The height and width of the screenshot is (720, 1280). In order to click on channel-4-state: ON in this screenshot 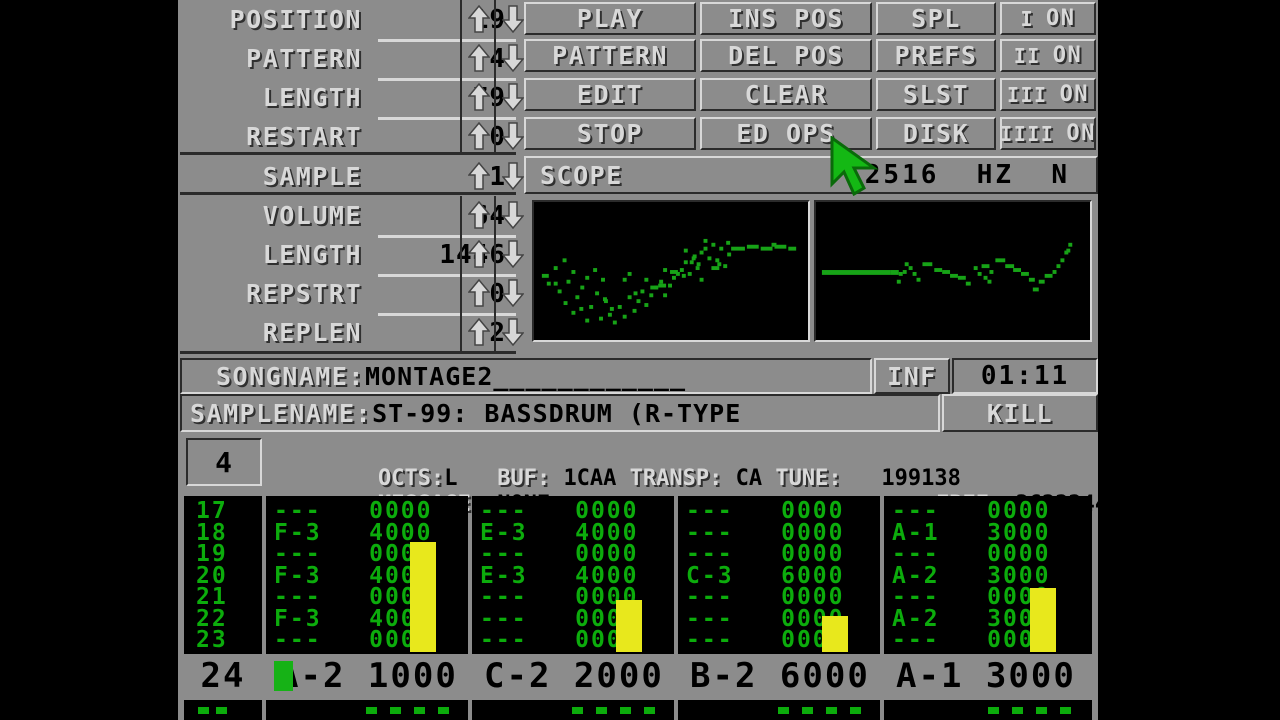, I will do `click(1081, 133)`.